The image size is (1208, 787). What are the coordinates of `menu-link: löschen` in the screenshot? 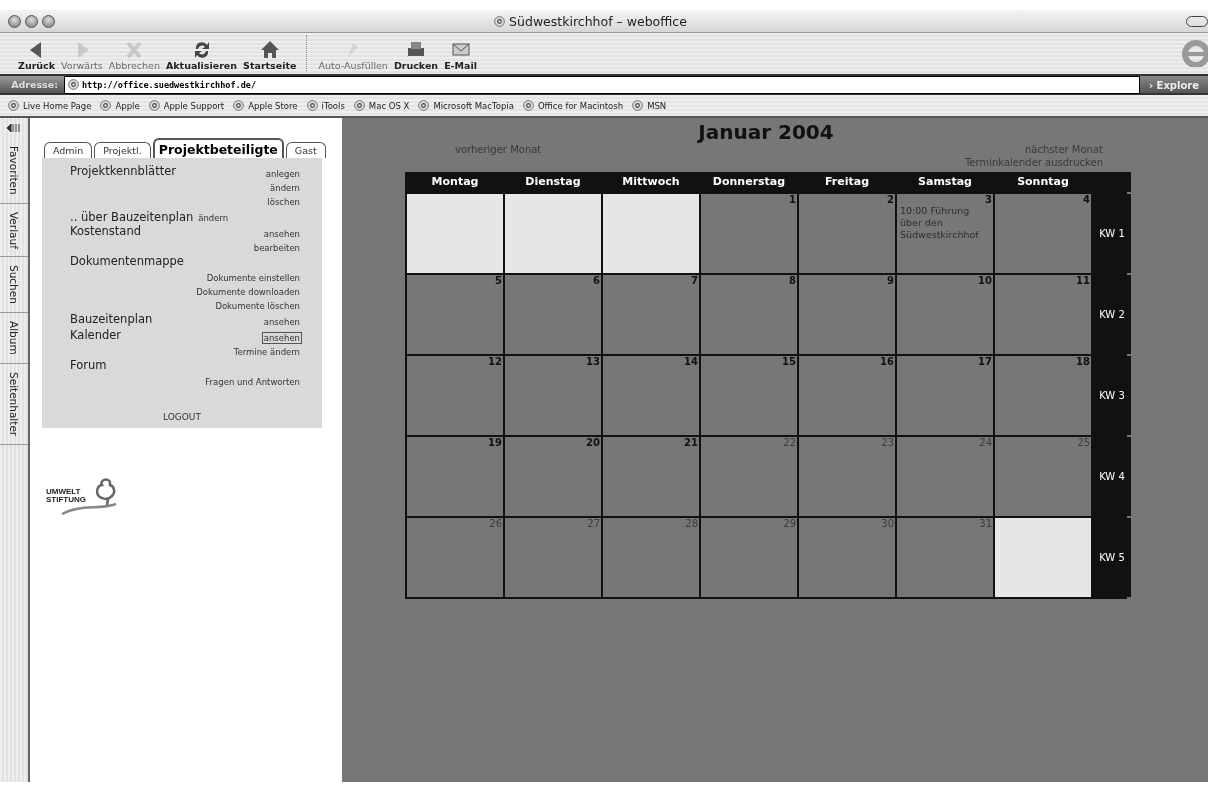 It's located at (283, 202).